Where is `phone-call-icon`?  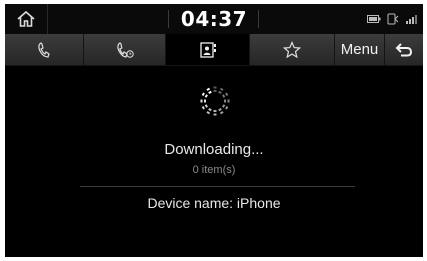 phone-call-icon is located at coordinates (44, 49).